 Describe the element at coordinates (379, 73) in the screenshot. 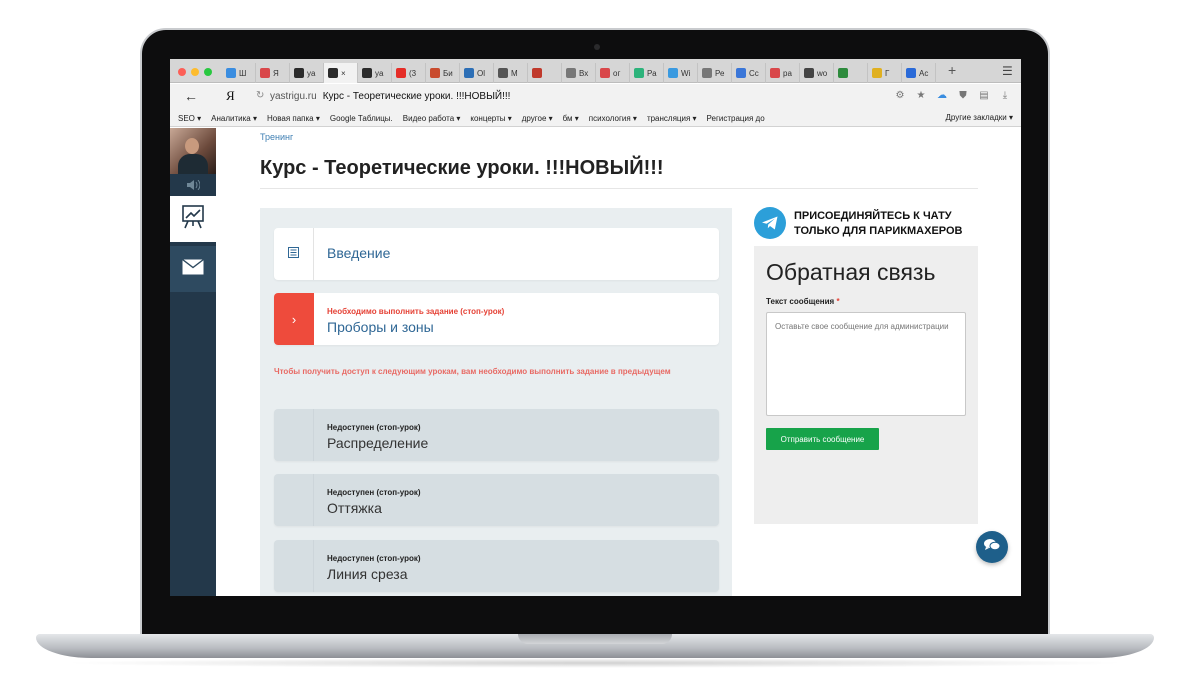

I see `tab-label: ya` at that location.